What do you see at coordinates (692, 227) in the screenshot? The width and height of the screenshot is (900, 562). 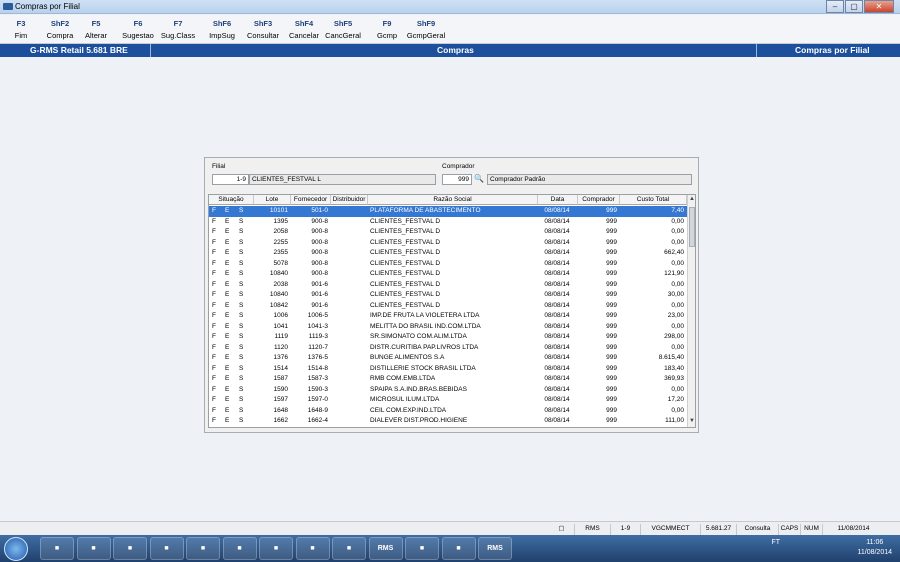 I see `scroll-thumb` at bounding box center [692, 227].